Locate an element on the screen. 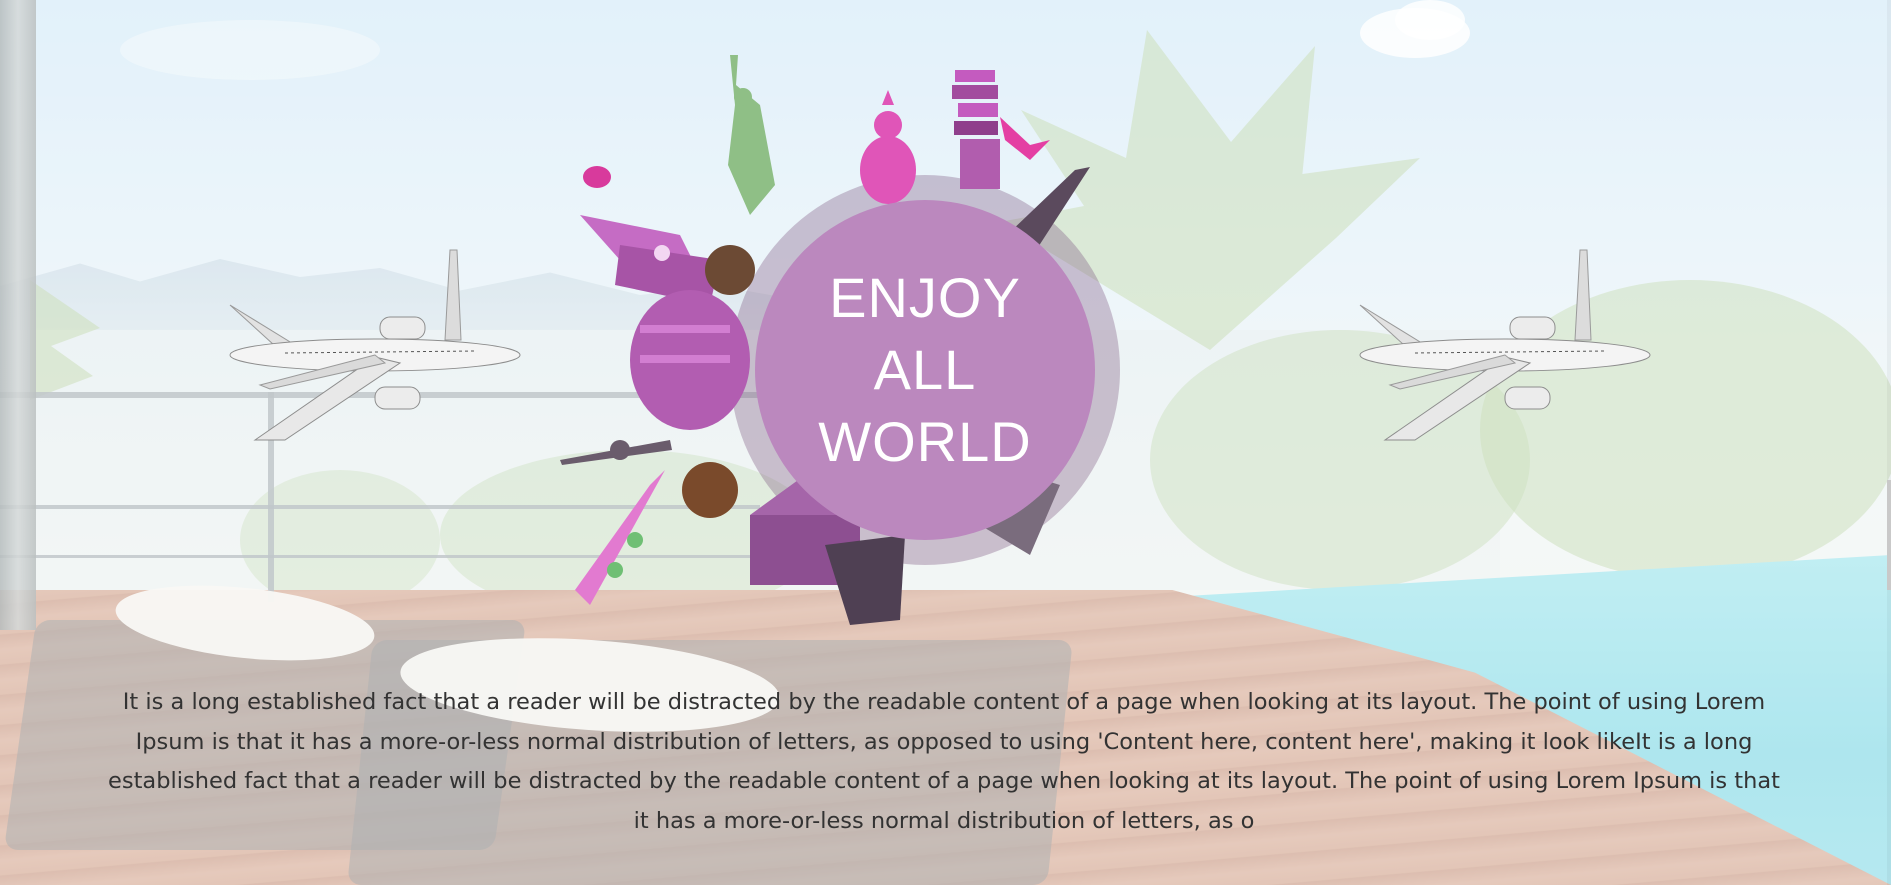 The height and width of the screenshot is (885, 1891). statue-of-liberty-icon is located at coordinates (751, 135).